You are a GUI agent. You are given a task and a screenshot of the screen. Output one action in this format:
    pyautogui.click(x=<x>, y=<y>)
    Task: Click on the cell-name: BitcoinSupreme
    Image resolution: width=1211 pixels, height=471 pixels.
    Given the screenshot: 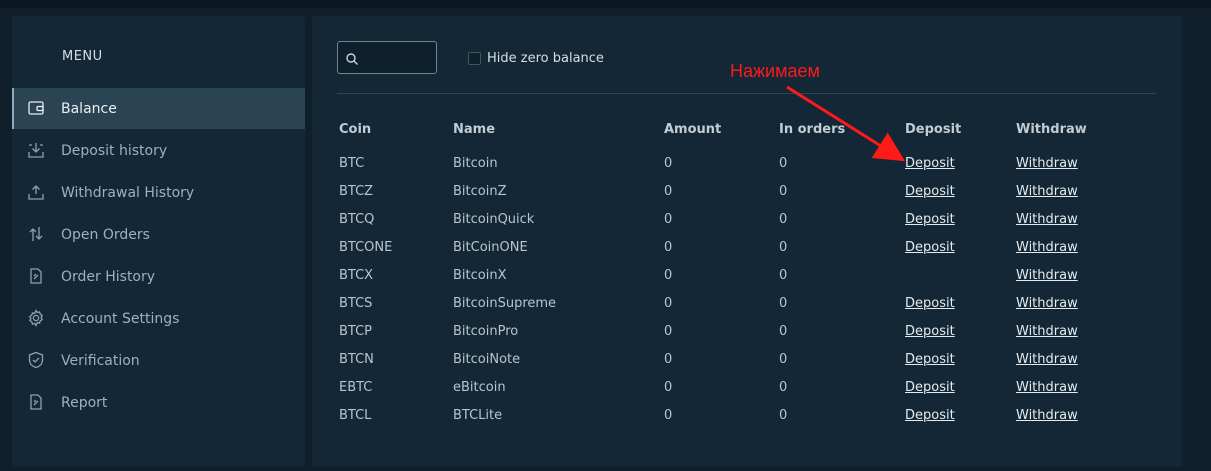 What is the action you would take?
    pyautogui.click(x=505, y=303)
    